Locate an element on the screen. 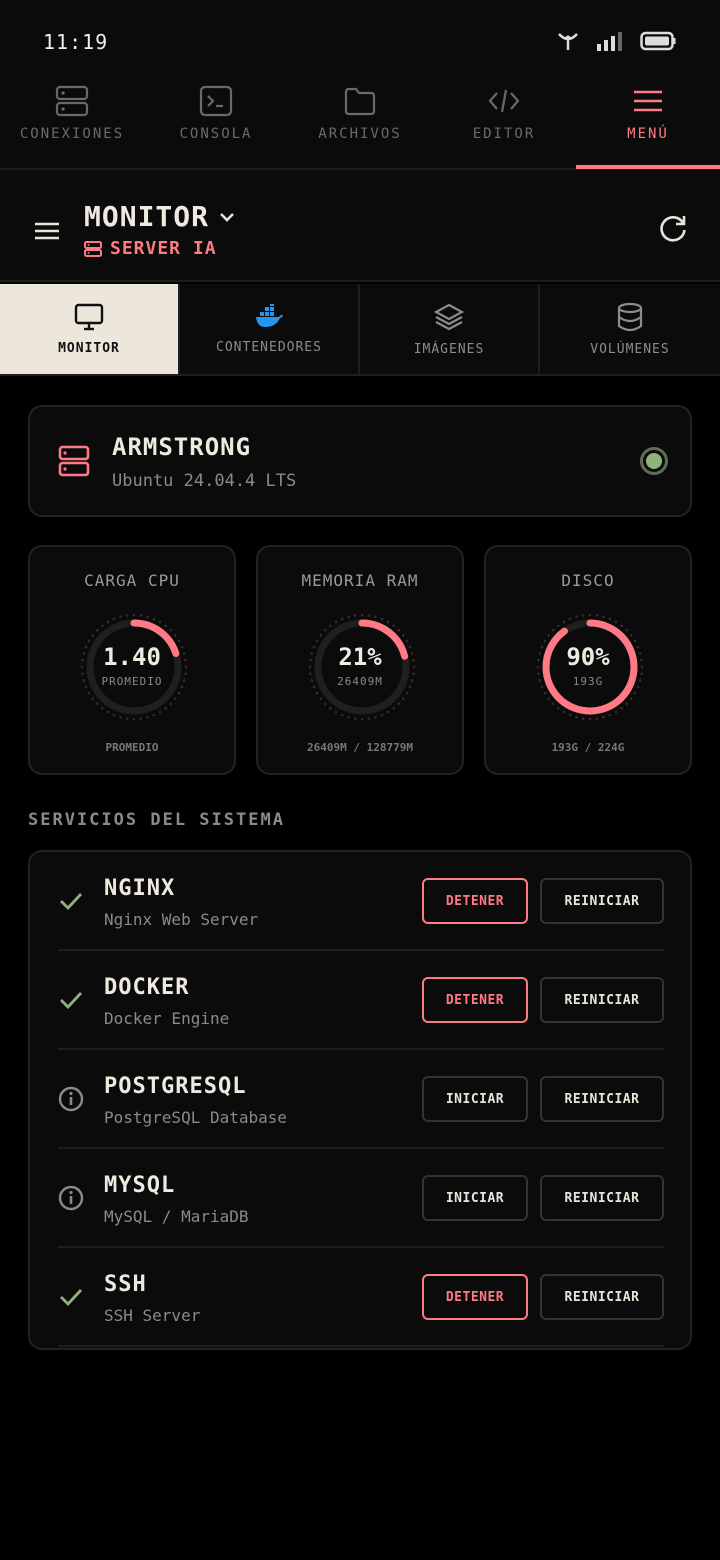  tab-monitor: MONITOR is located at coordinates (90, 329).